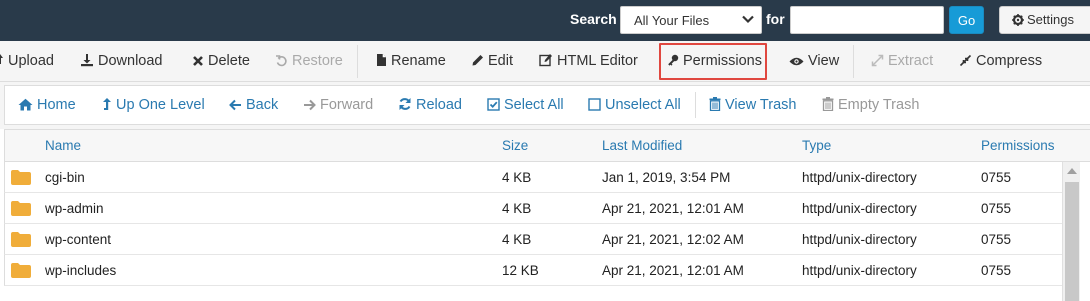  What do you see at coordinates (965, 60) in the screenshot?
I see `compress-icon` at bounding box center [965, 60].